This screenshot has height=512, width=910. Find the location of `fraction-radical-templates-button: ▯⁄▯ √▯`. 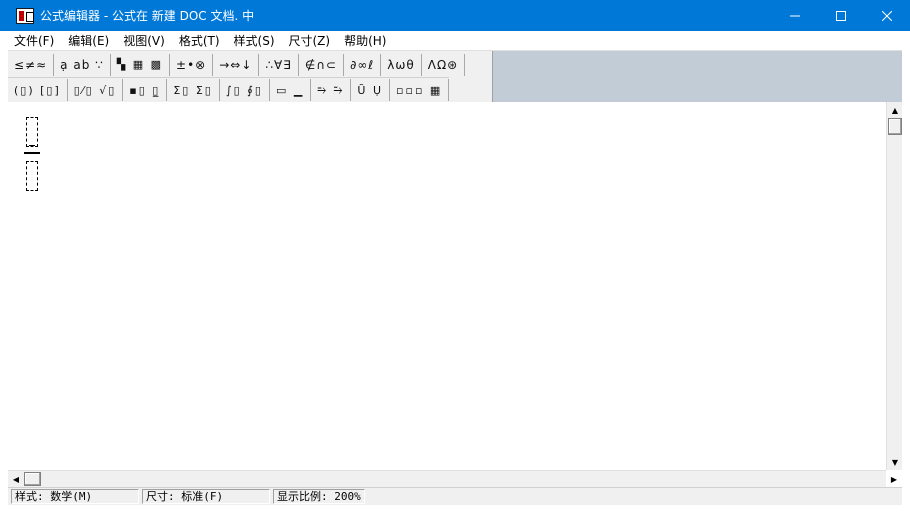

fraction-radical-templates-button: ▯⁄▯ √▯ is located at coordinates (96, 90).